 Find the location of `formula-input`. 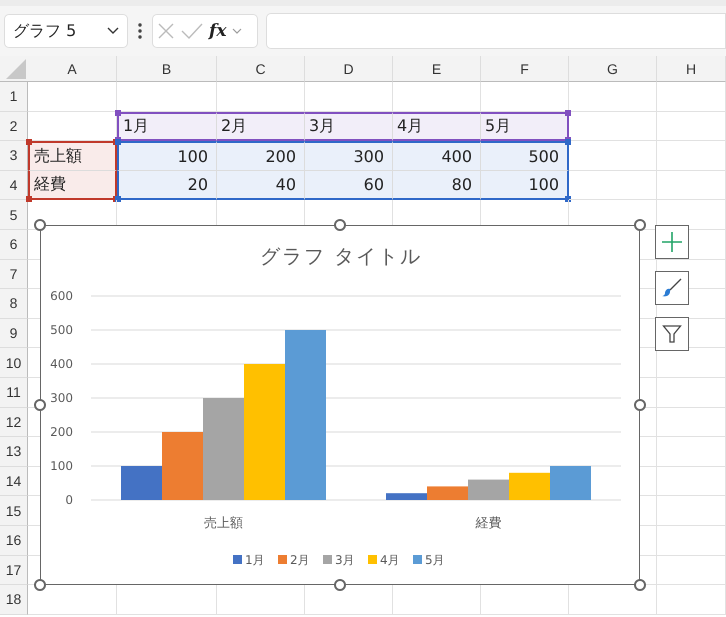

formula-input is located at coordinates (496, 31).